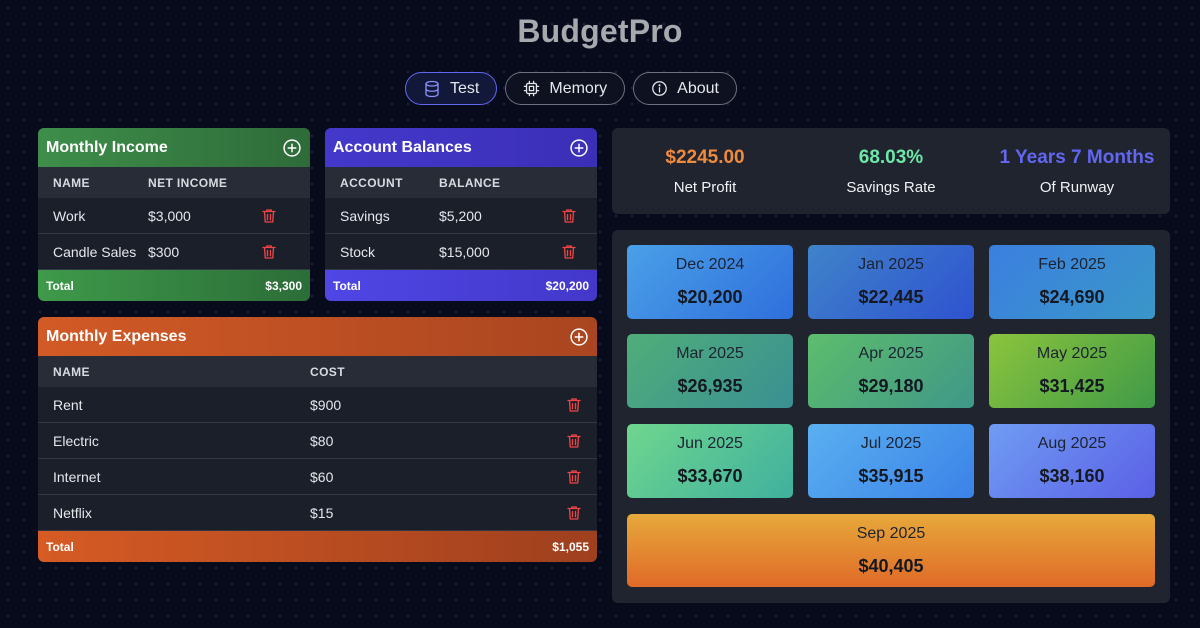 This screenshot has height=628, width=1200. I want to click on accounts-total-row: Total $20,200, so click(461, 285).